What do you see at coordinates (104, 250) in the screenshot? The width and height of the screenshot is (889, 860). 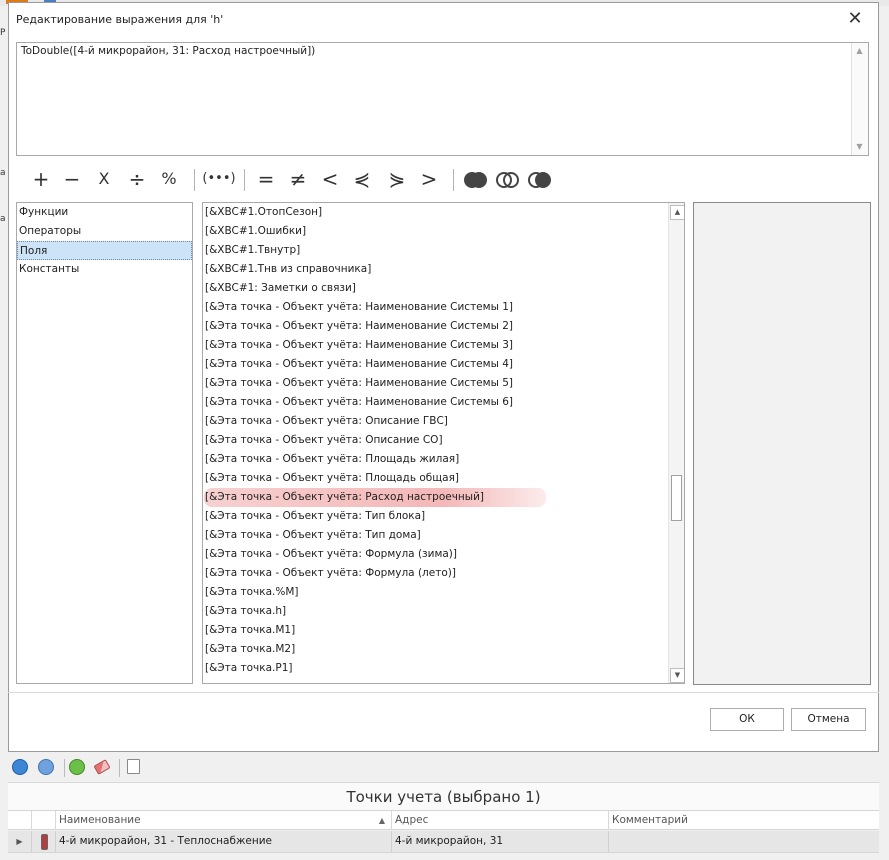 I see `category-item-fields: Поля` at bounding box center [104, 250].